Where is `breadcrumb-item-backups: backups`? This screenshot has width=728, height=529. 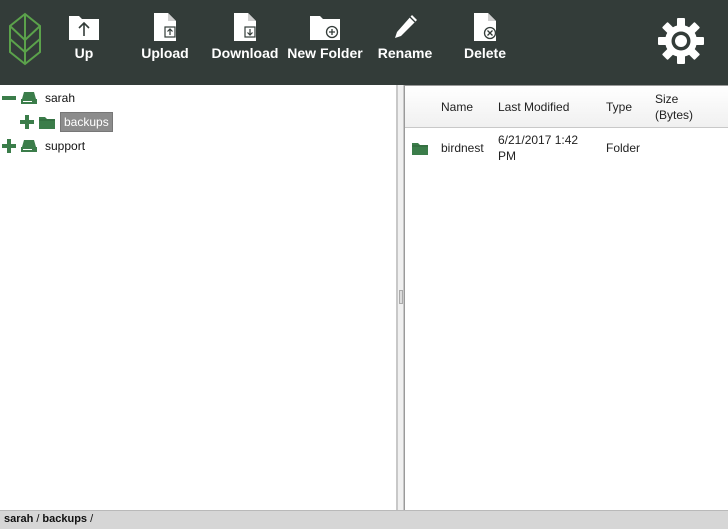 breadcrumb-item-backups: backups is located at coordinates (64, 519).